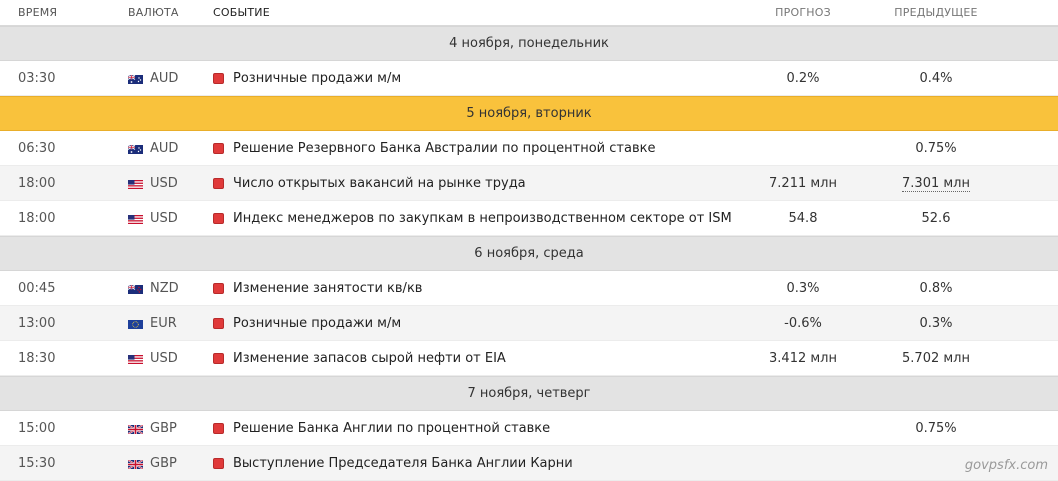 The image size is (1058, 481). Describe the element at coordinates (803, 288) in the screenshot. I see `event-forecast: 0.3%` at that location.